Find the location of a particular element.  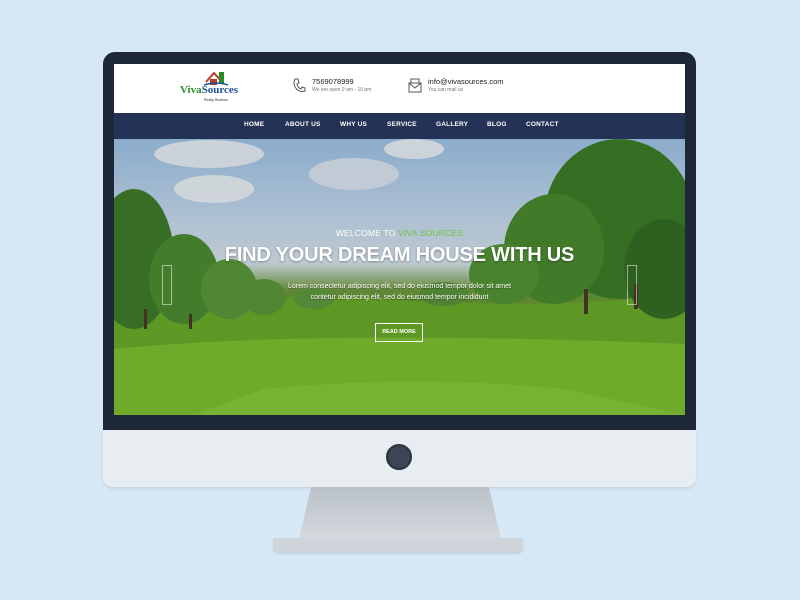

email-caption: You can mail us is located at coordinates (446, 90).